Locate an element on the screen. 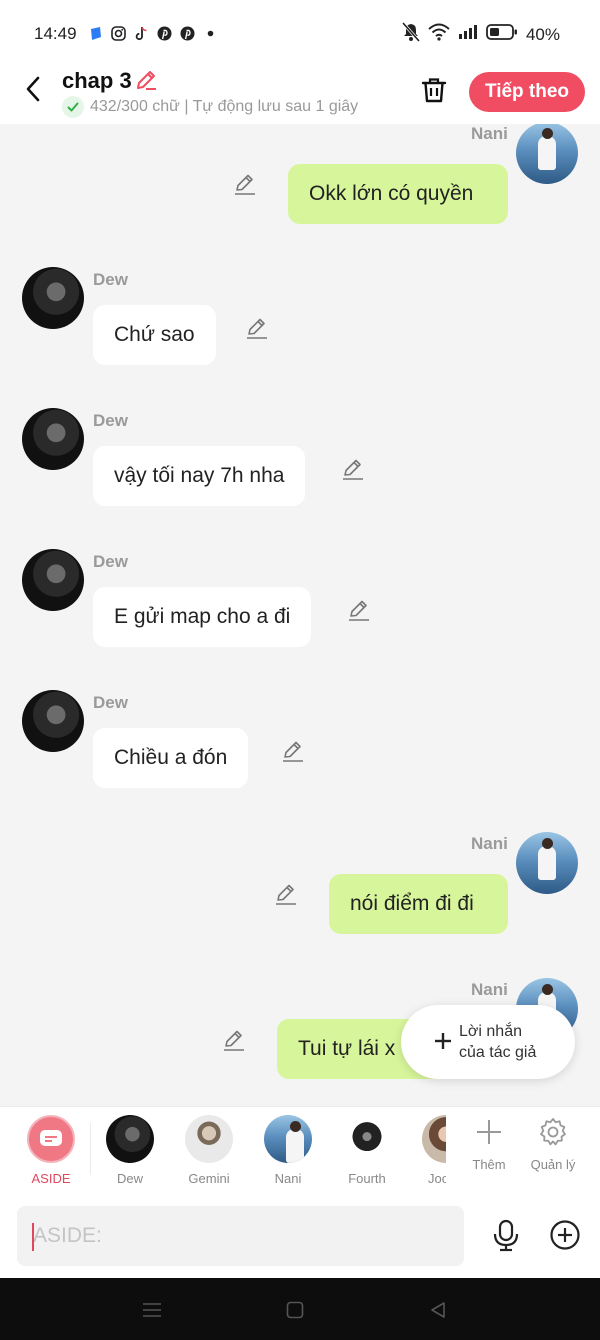  character-label: ASIDE is located at coordinates (51, 1178).